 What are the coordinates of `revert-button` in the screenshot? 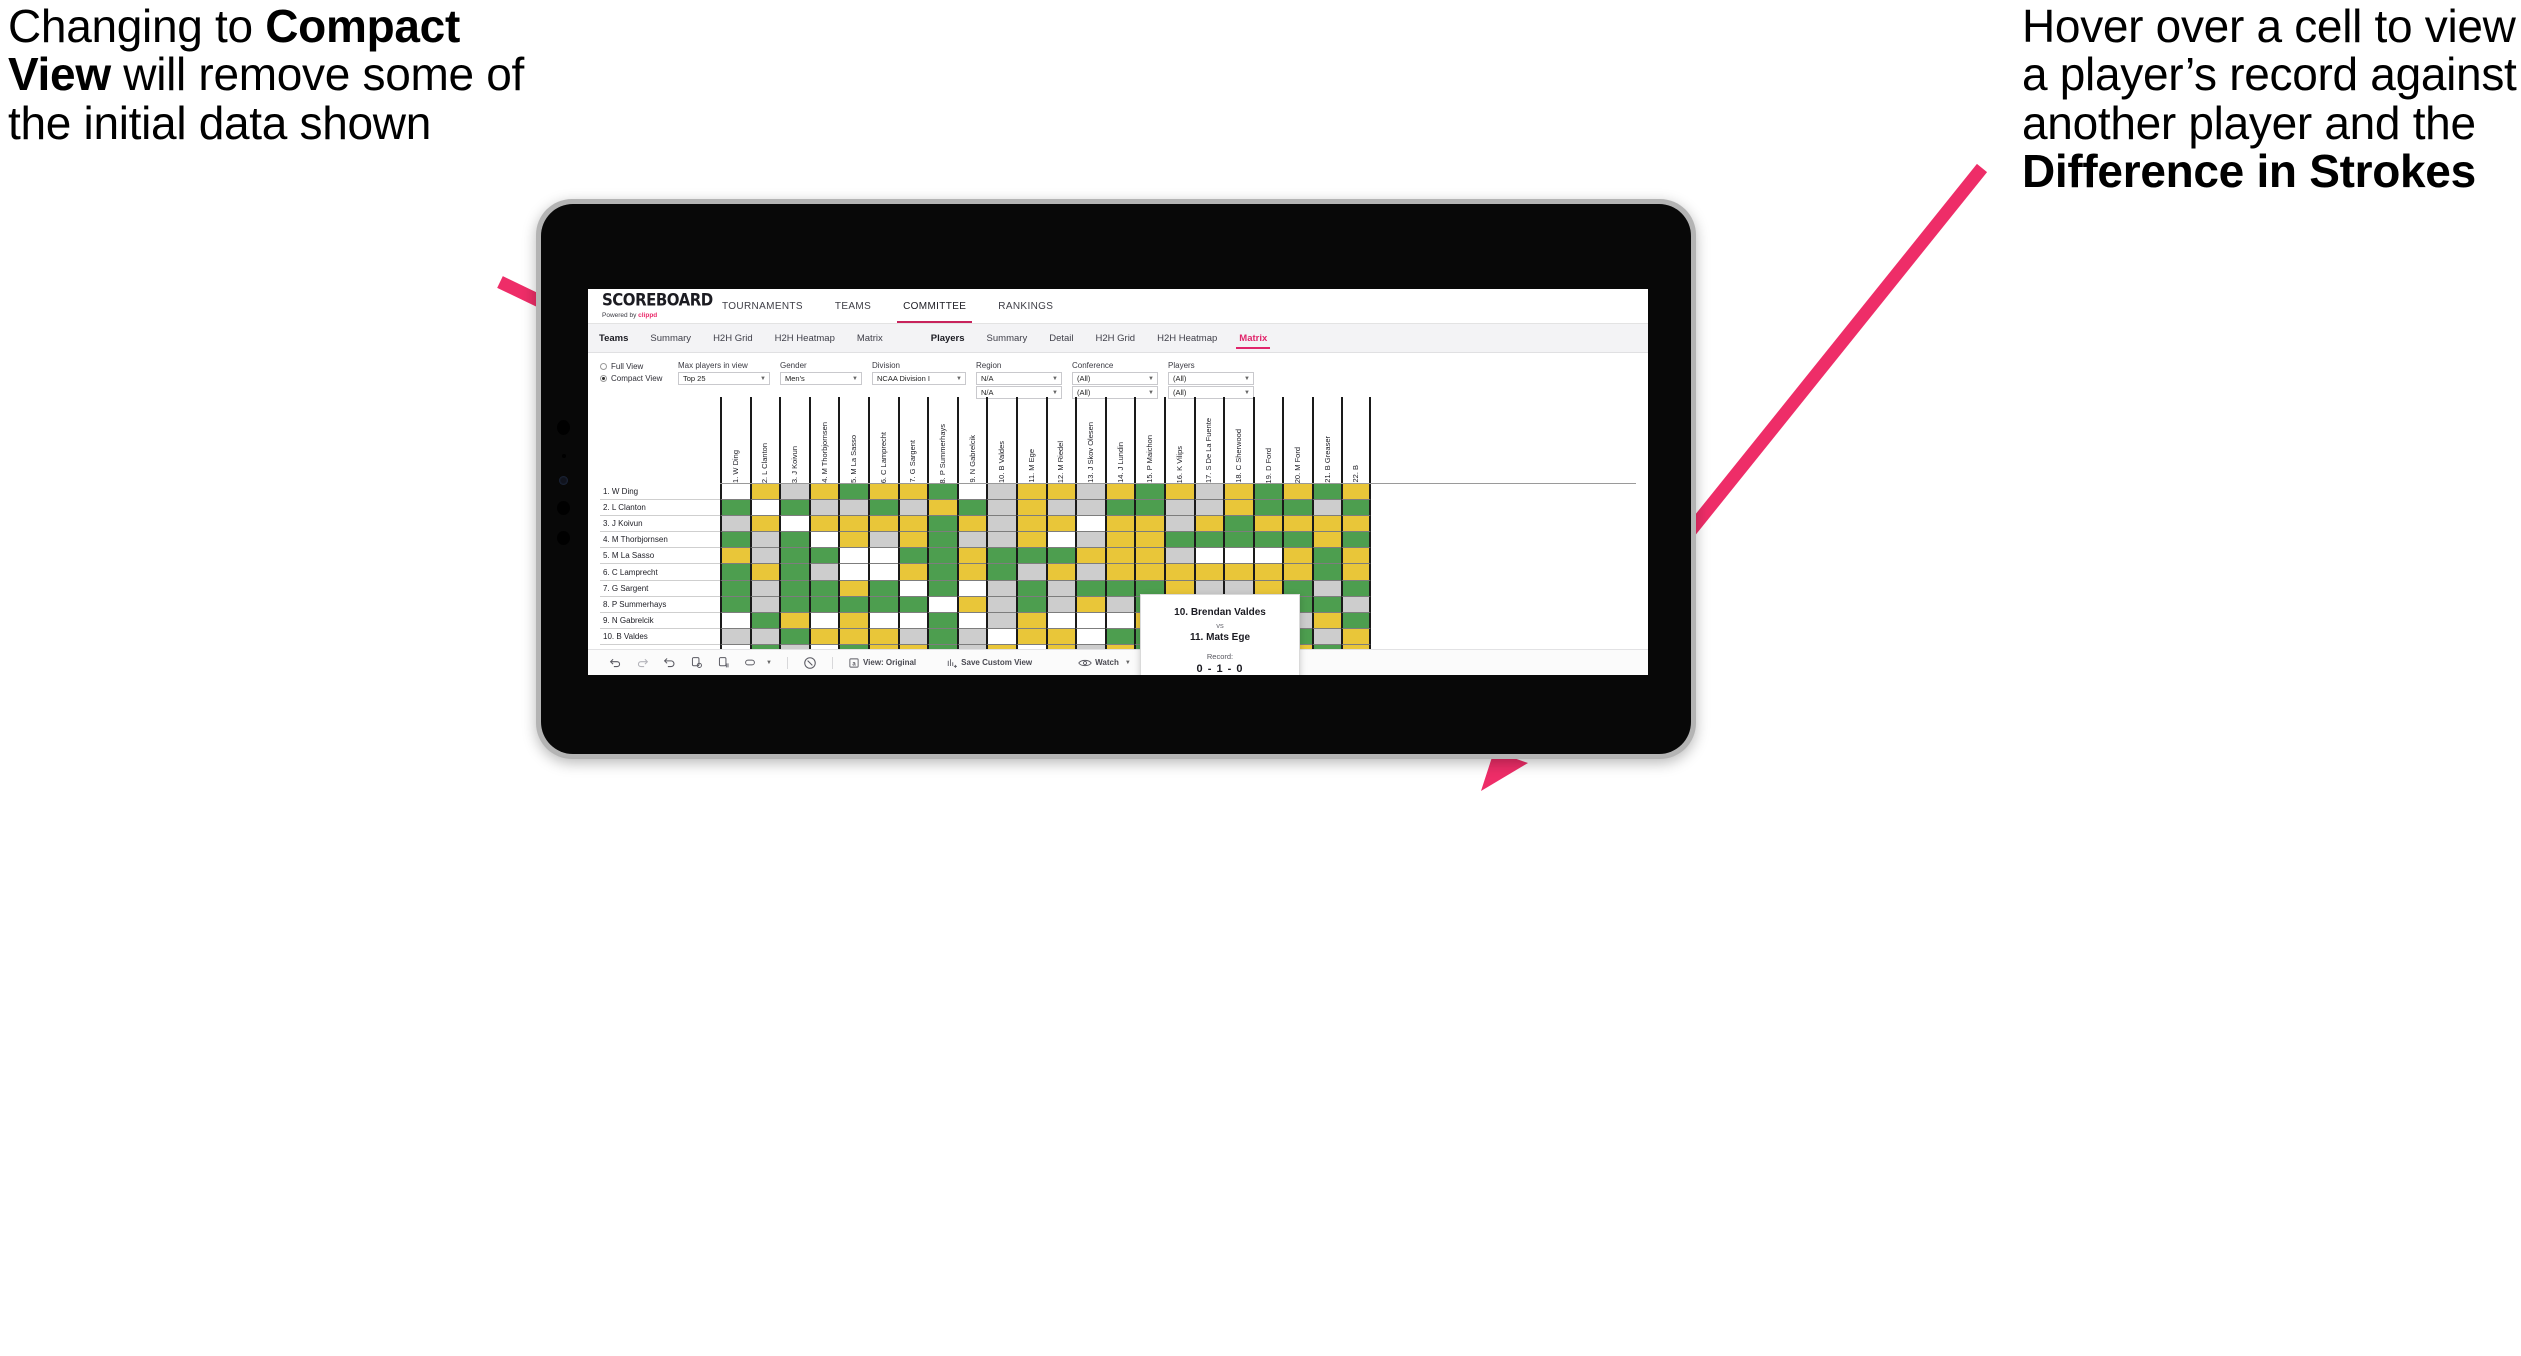 It's located at (669, 663).